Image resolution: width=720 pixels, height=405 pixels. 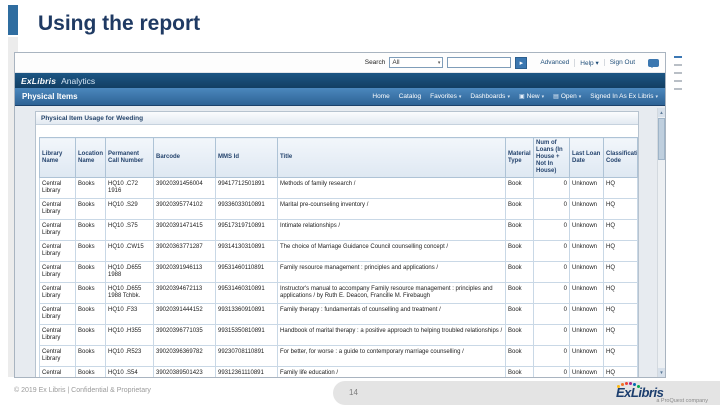 What do you see at coordinates (391, 188) in the screenshot?
I see `table-cell: Methods of family research /` at bounding box center [391, 188].